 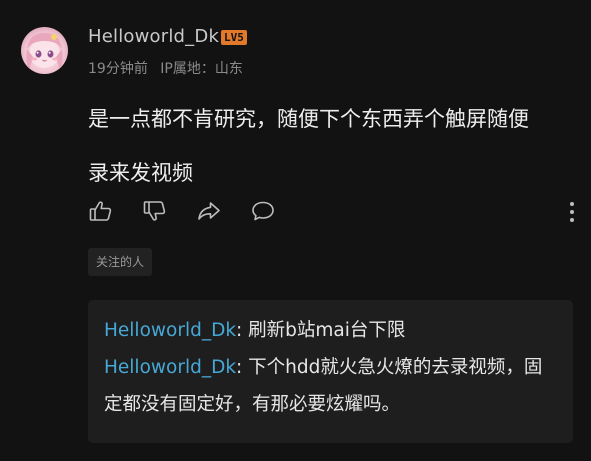 I want to click on timestamp: 19分钟前, so click(x=118, y=69).